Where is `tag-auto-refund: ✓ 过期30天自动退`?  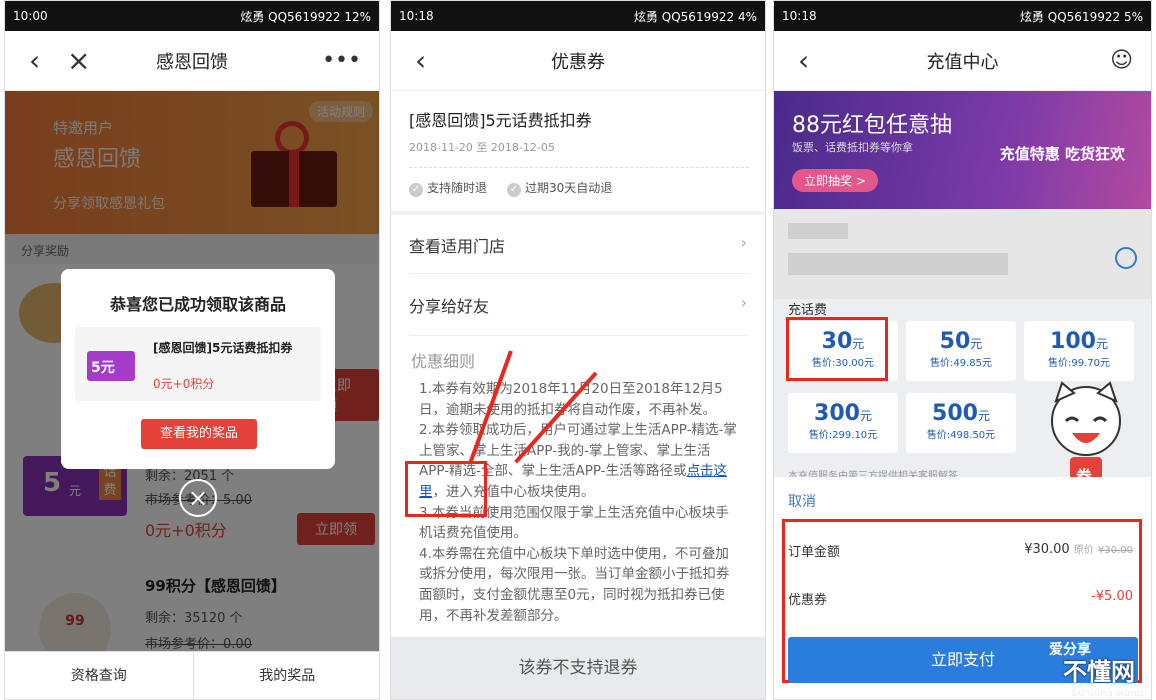
tag-auto-refund: ✓ 过期30天自动退 is located at coordinates (559, 188).